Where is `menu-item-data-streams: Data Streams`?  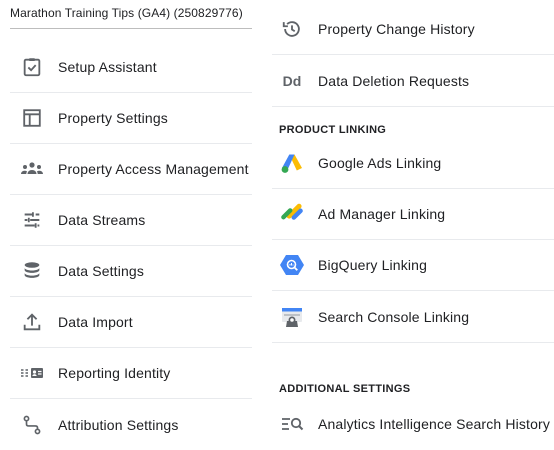
menu-item-data-streams: Data Streams is located at coordinates (131, 220).